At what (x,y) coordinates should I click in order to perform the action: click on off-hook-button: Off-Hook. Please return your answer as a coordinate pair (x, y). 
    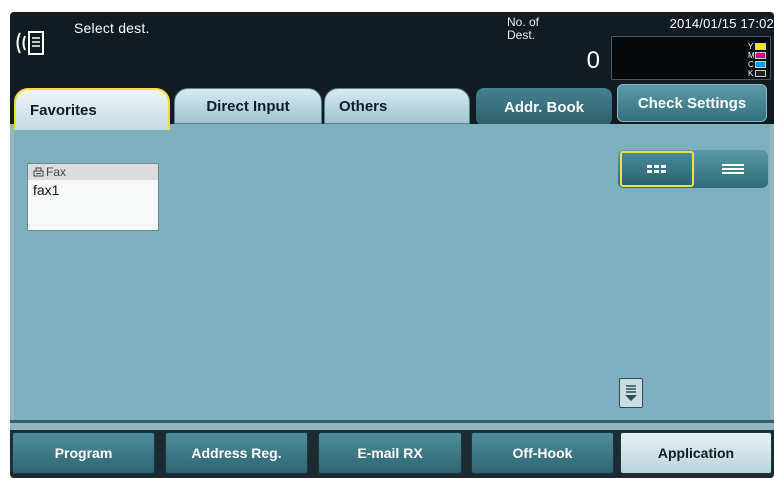
    Looking at the image, I should click on (542, 453).